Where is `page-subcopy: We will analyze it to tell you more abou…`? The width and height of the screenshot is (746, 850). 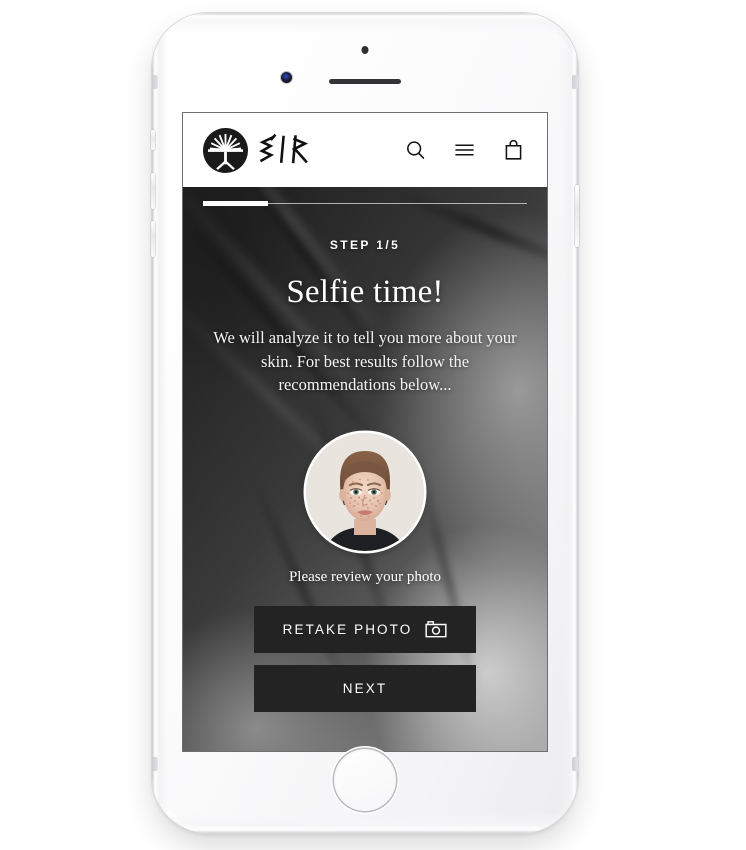 page-subcopy: We will analyze it to tell you more abou… is located at coordinates (365, 361).